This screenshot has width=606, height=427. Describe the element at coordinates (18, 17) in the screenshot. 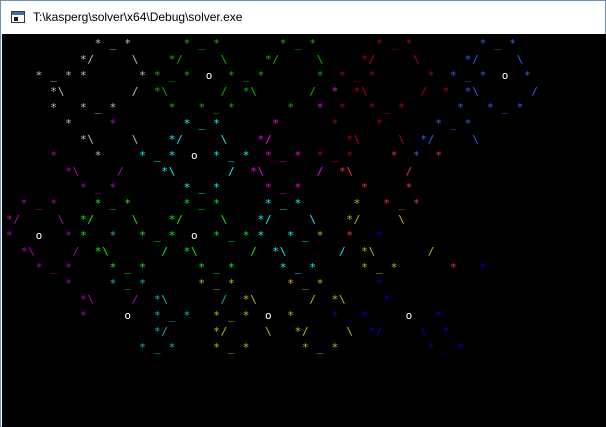

I see `console-app-icon` at that location.